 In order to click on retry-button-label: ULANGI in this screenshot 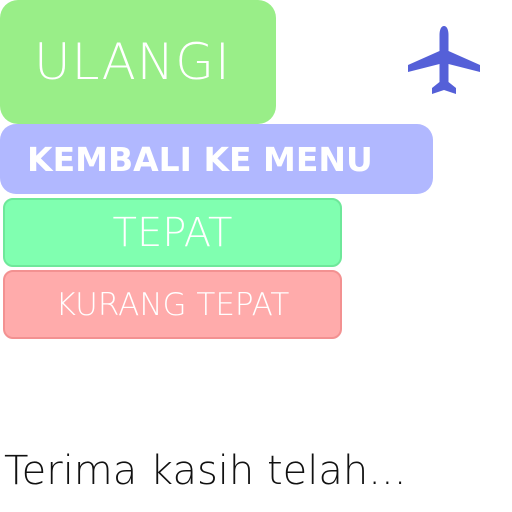, I will do `click(132, 62)`.